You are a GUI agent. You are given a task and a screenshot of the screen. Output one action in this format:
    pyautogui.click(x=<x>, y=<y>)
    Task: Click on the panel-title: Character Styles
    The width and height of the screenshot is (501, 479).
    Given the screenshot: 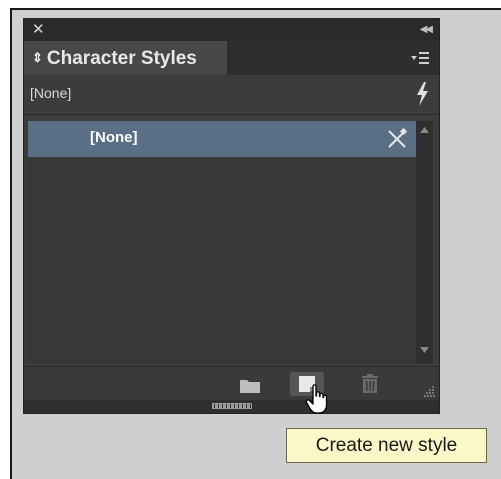 What is the action you would take?
    pyautogui.click(x=121, y=58)
    